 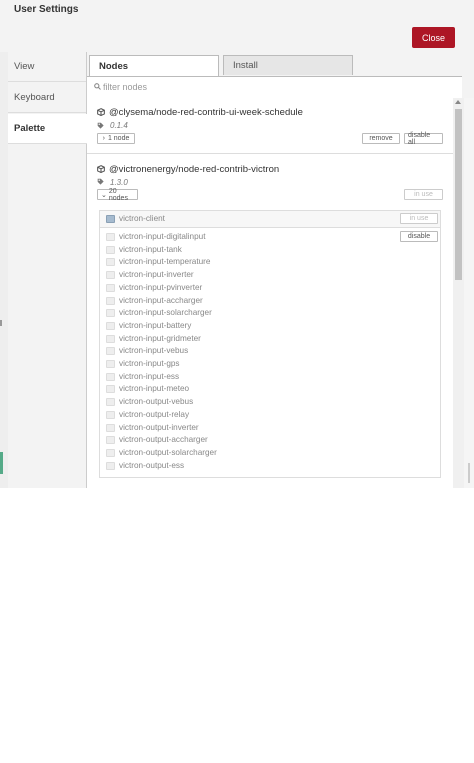 What do you see at coordinates (156, 275) in the screenshot?
I see `node-label: victron-input-inverter` at bounding box center [156, 275].